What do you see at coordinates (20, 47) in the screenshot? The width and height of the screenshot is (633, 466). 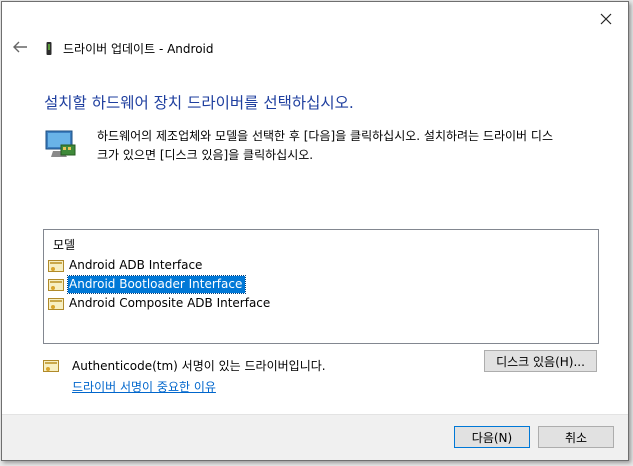 I see `back-arrow-icon` at bounding box center [20, 47].